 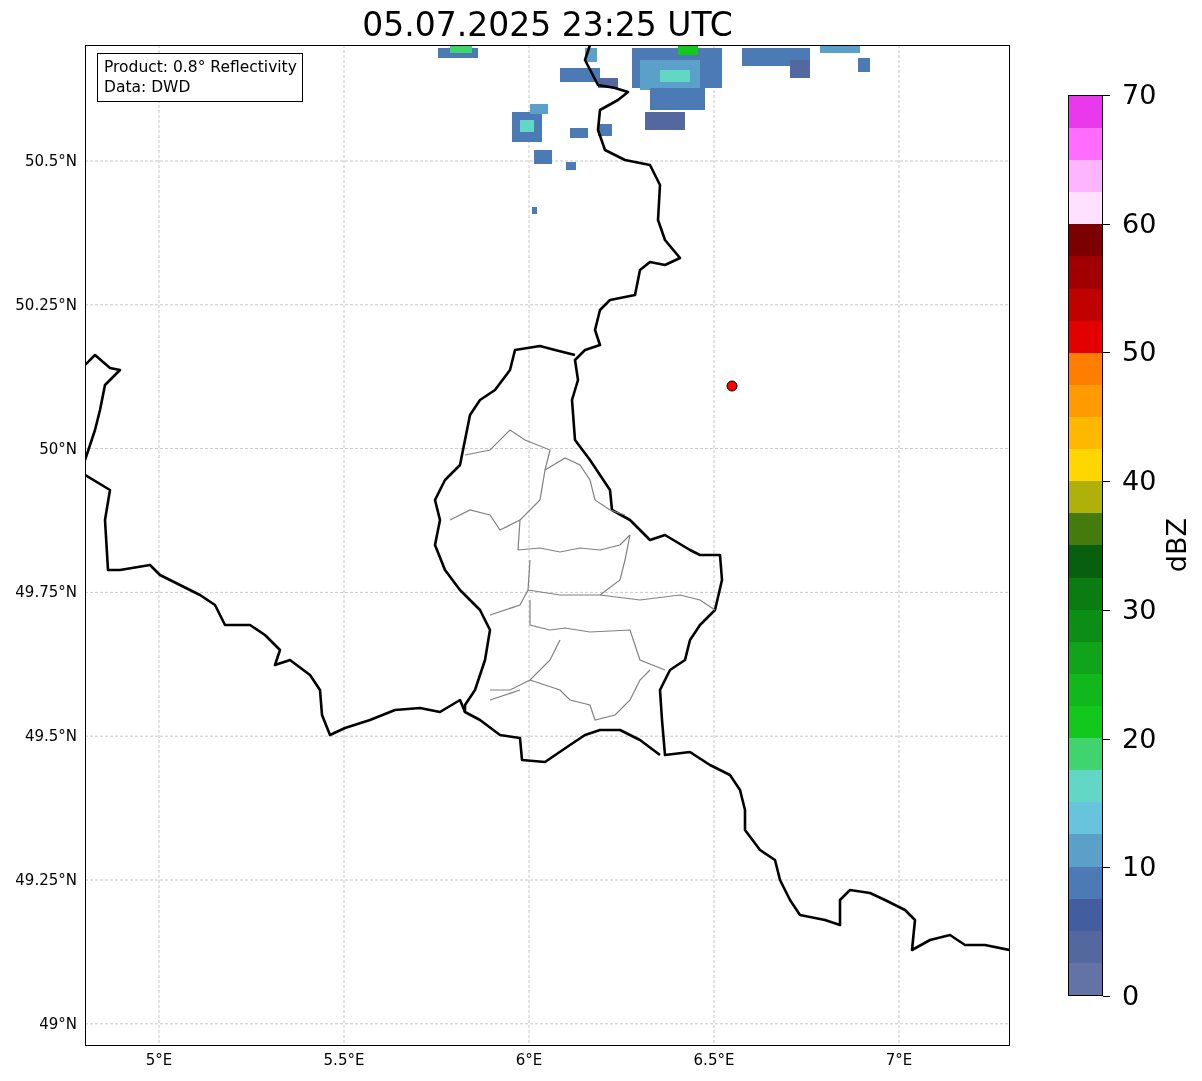 I want to click on info-text: Product: 0.8° Reflectivity, so click(x=200, y=67).